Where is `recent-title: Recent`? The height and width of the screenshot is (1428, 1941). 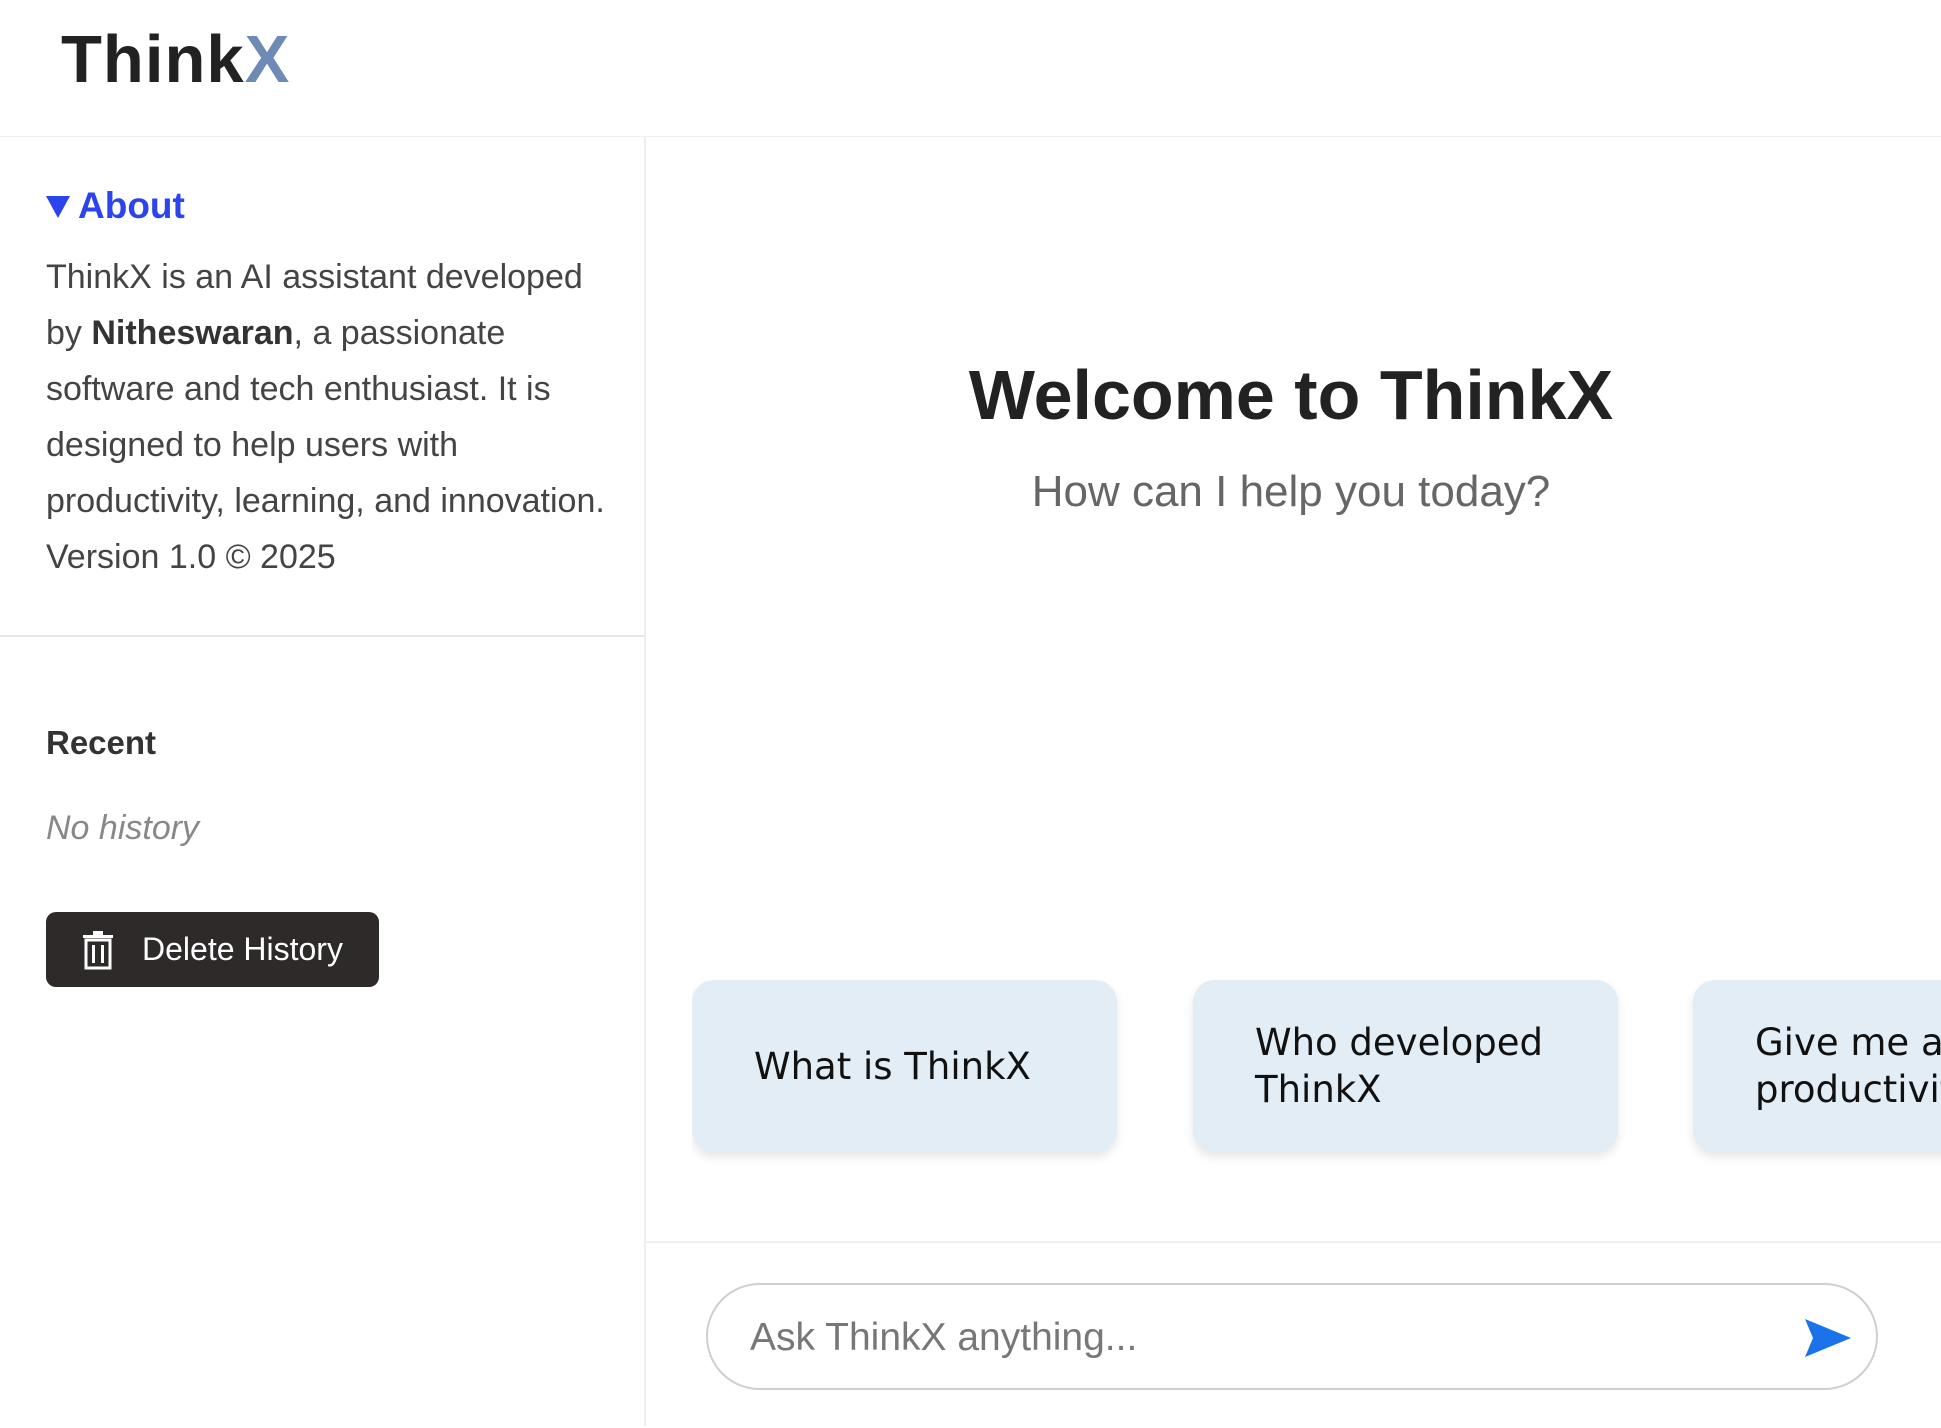
recent-title: Recent is located at coordinates (101, 742).